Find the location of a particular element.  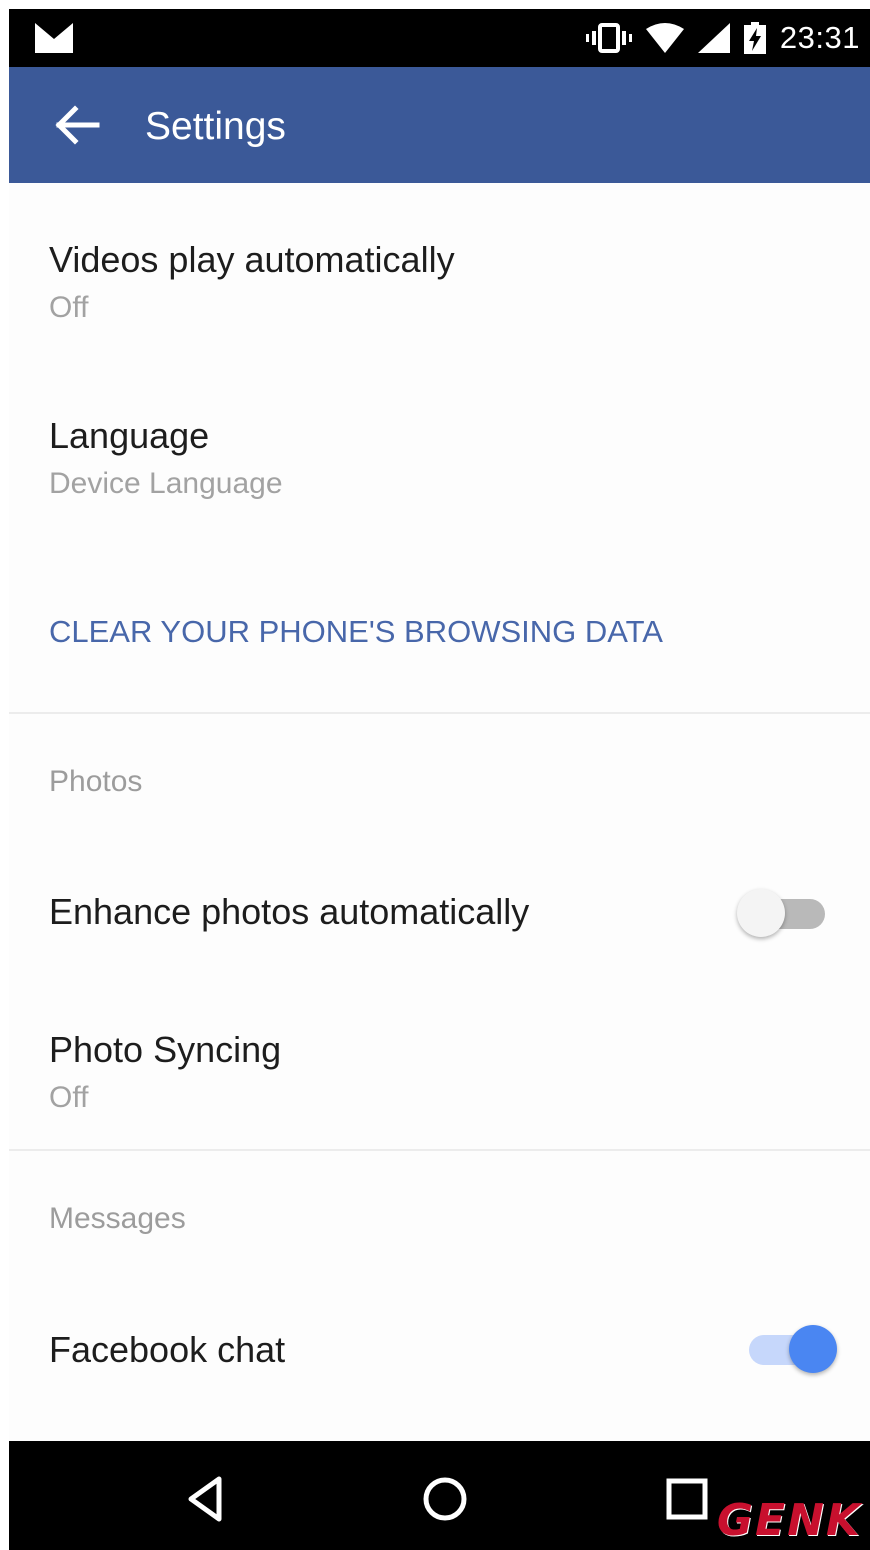

navigation-bar: GENK is located at coordinates (439, 1495).